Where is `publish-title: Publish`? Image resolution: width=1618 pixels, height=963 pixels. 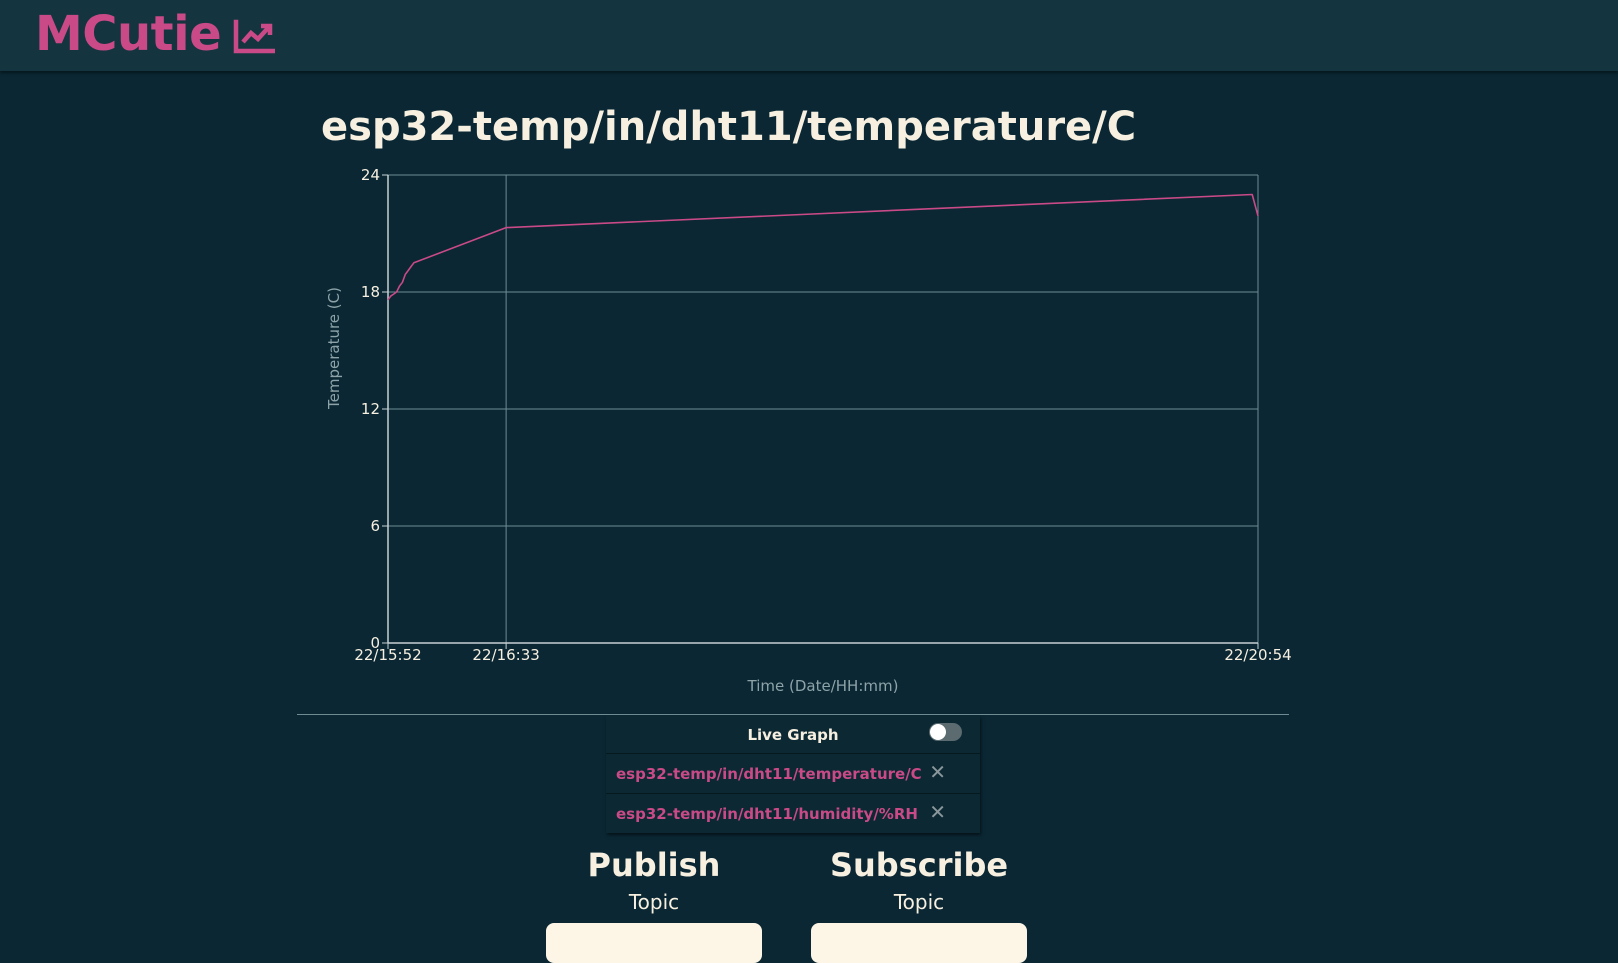 publish-title: Publish is located at coordinates (654, 865).